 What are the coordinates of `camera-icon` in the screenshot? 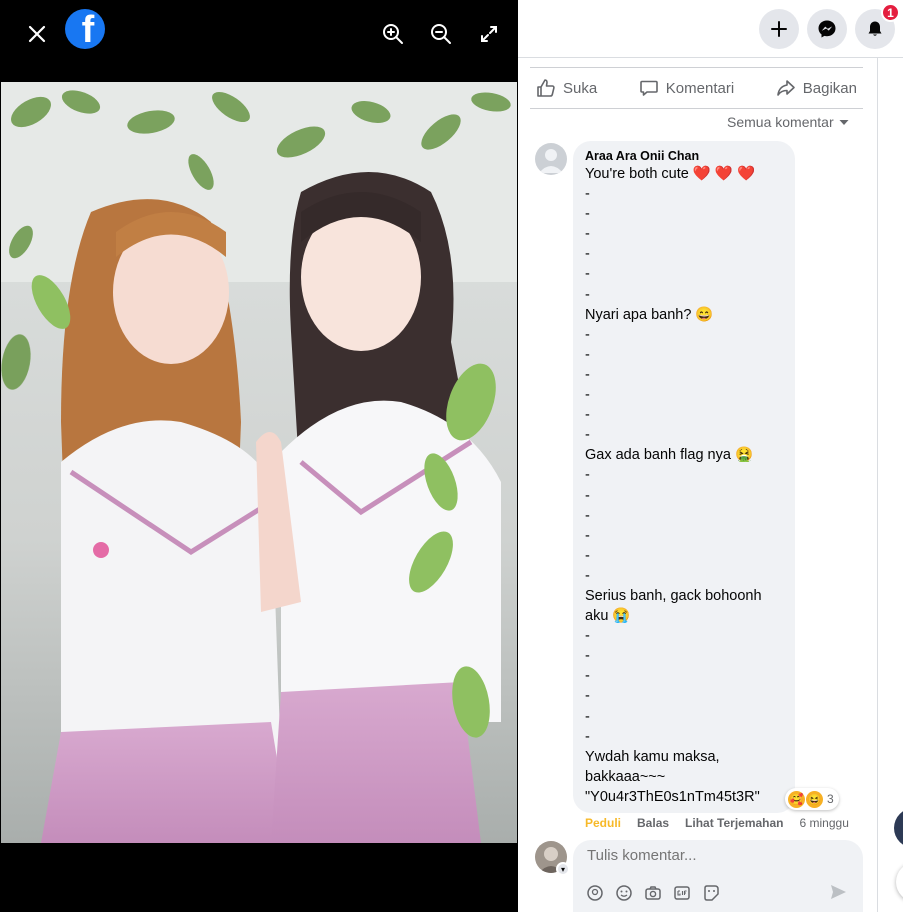 It's located at (653, 893).